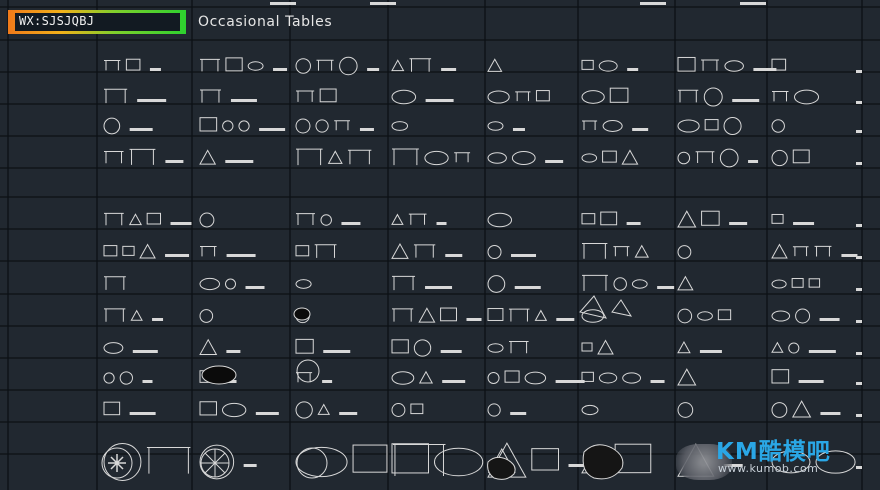 This screenshot has height=490, width=880. I want to click on wechat-badge: WX:SJSJQBJ, so click(97, 22).